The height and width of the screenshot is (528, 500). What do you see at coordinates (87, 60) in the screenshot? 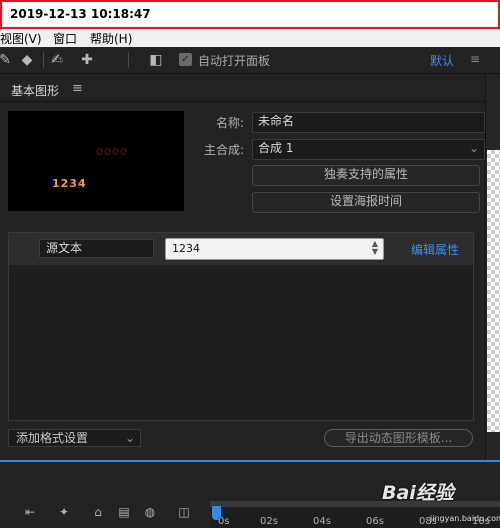
I see `puppet-pin-icon: ✚` at bounding box center [87, 60].